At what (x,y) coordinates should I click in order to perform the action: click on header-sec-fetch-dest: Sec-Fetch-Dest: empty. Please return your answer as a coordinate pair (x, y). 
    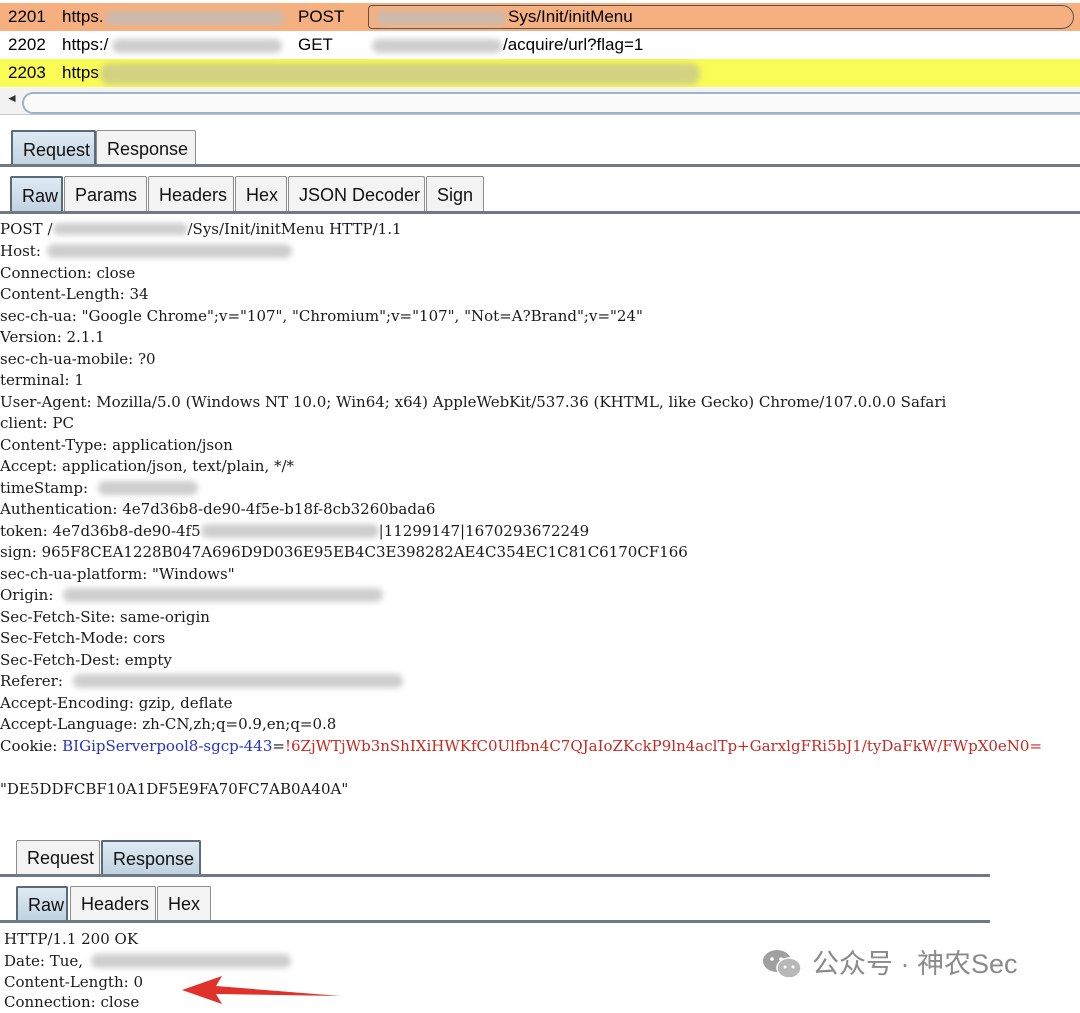
    Looking at the image, I should click on (86, 660).